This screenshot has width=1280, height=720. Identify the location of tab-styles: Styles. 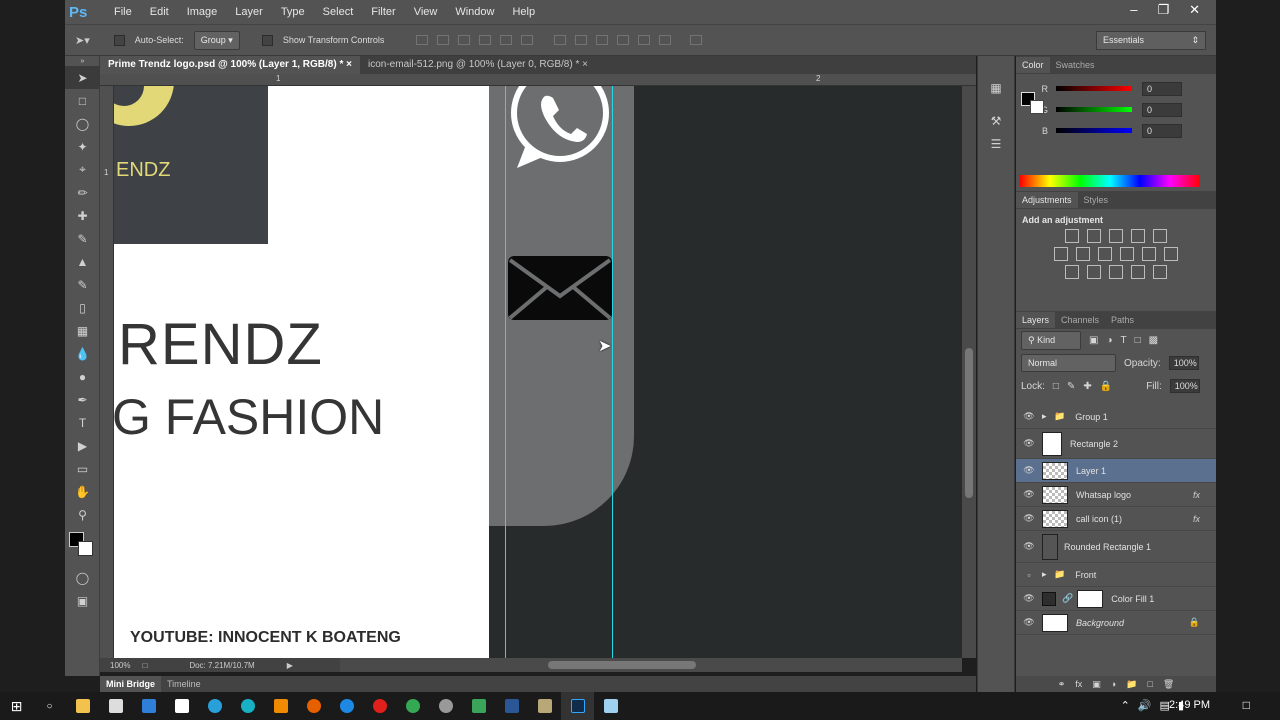
(1096, 200).